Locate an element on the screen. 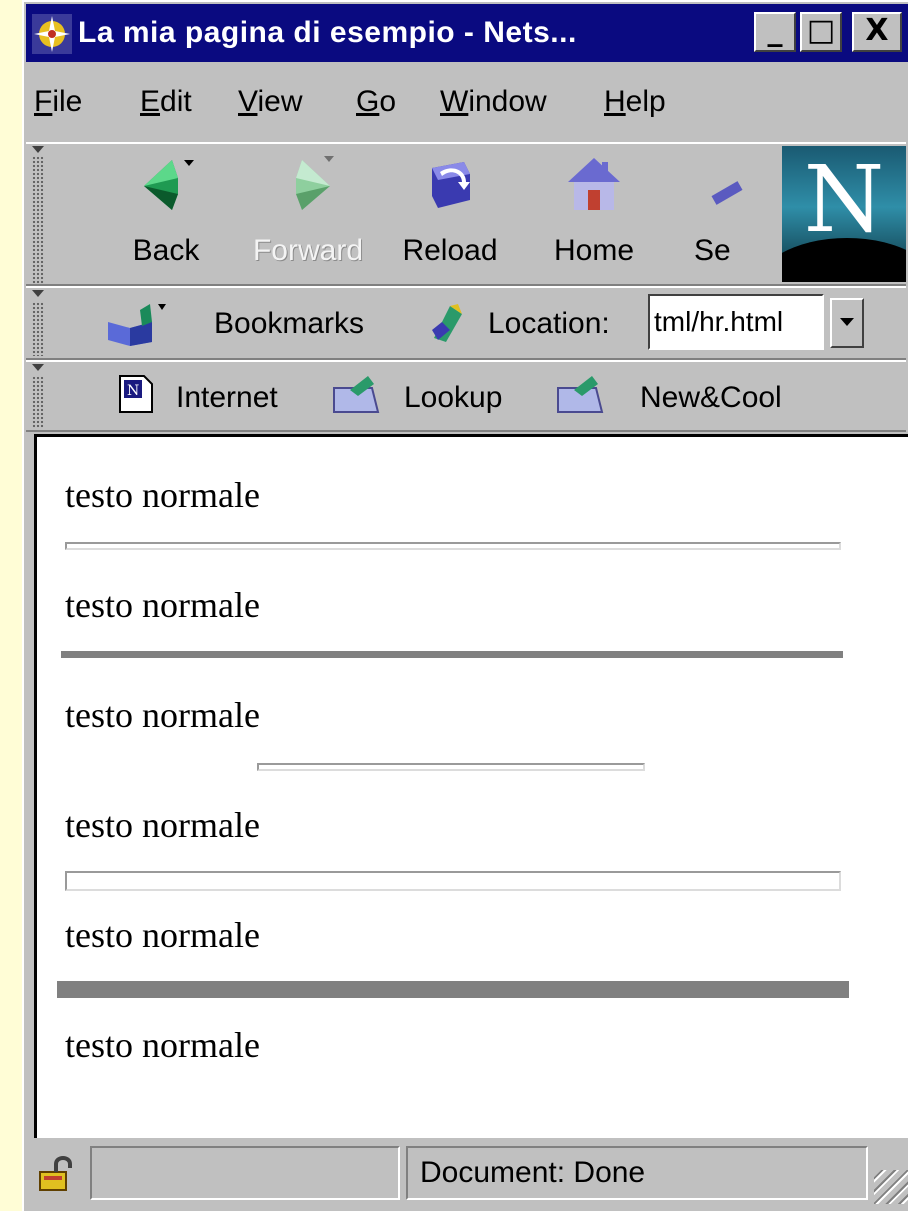 The image size is (908, 1211). progress-bar-cell is located at coordinates (245, 1173).